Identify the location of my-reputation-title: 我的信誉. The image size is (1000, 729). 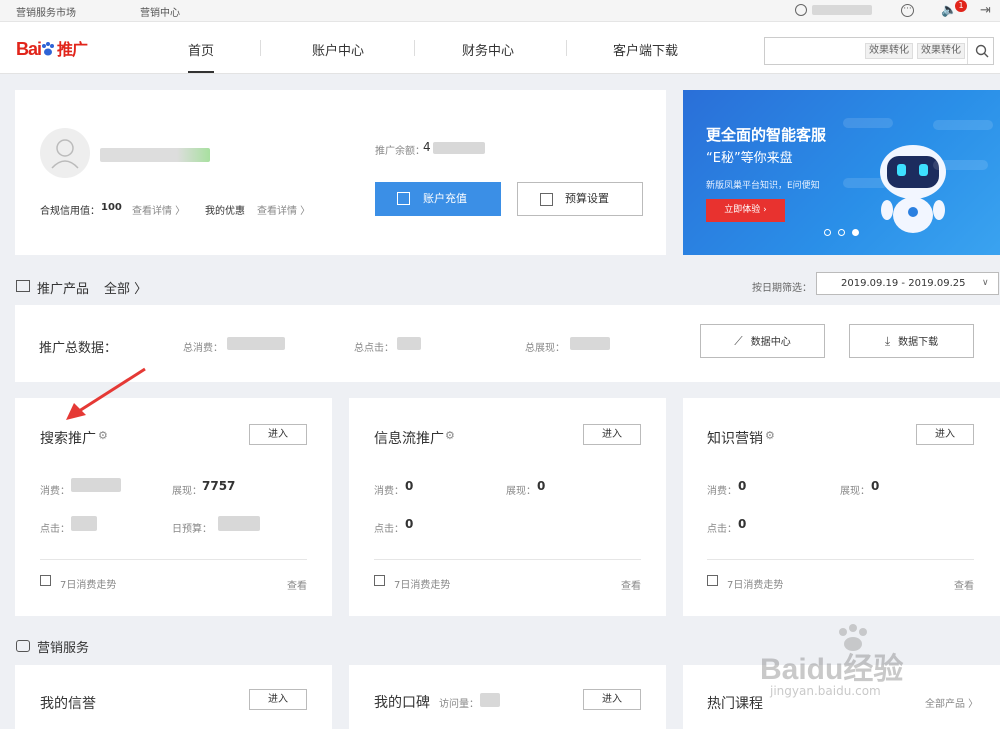
(68, 704).